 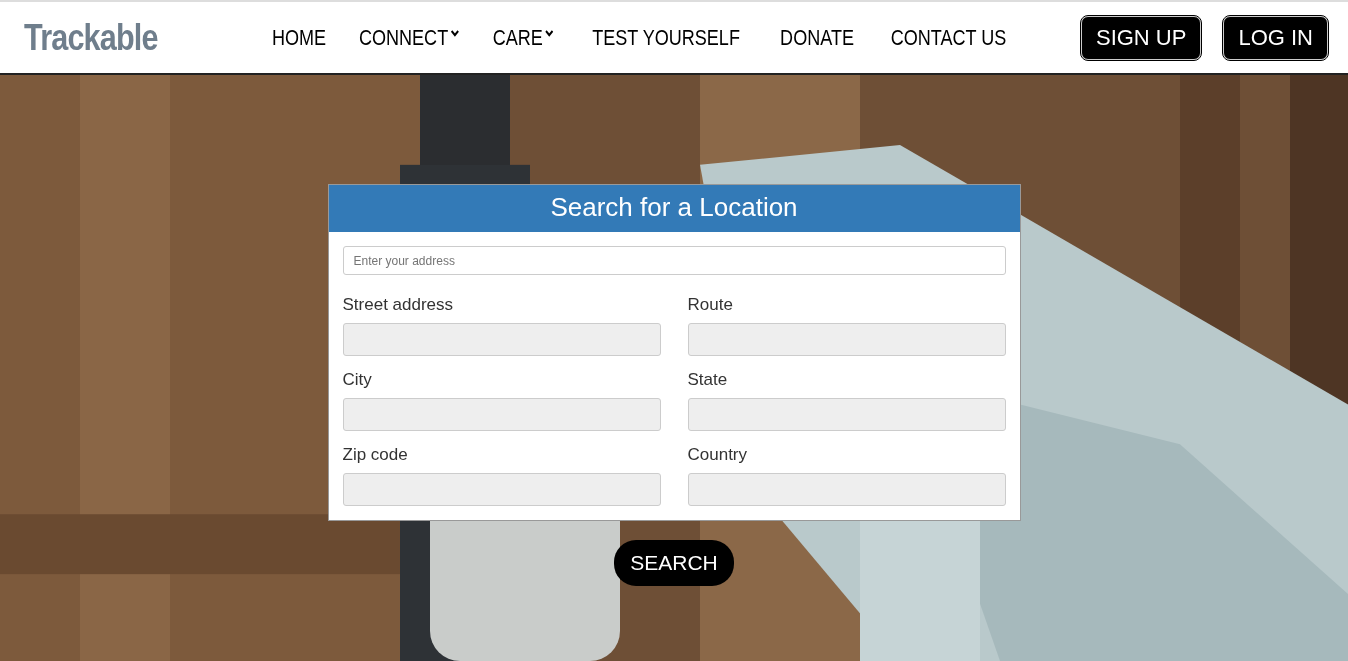 What do you see at coordinates (523, 37) in the screenshot?
I see `nav-link: CARE` at bounding box center [523, 37].